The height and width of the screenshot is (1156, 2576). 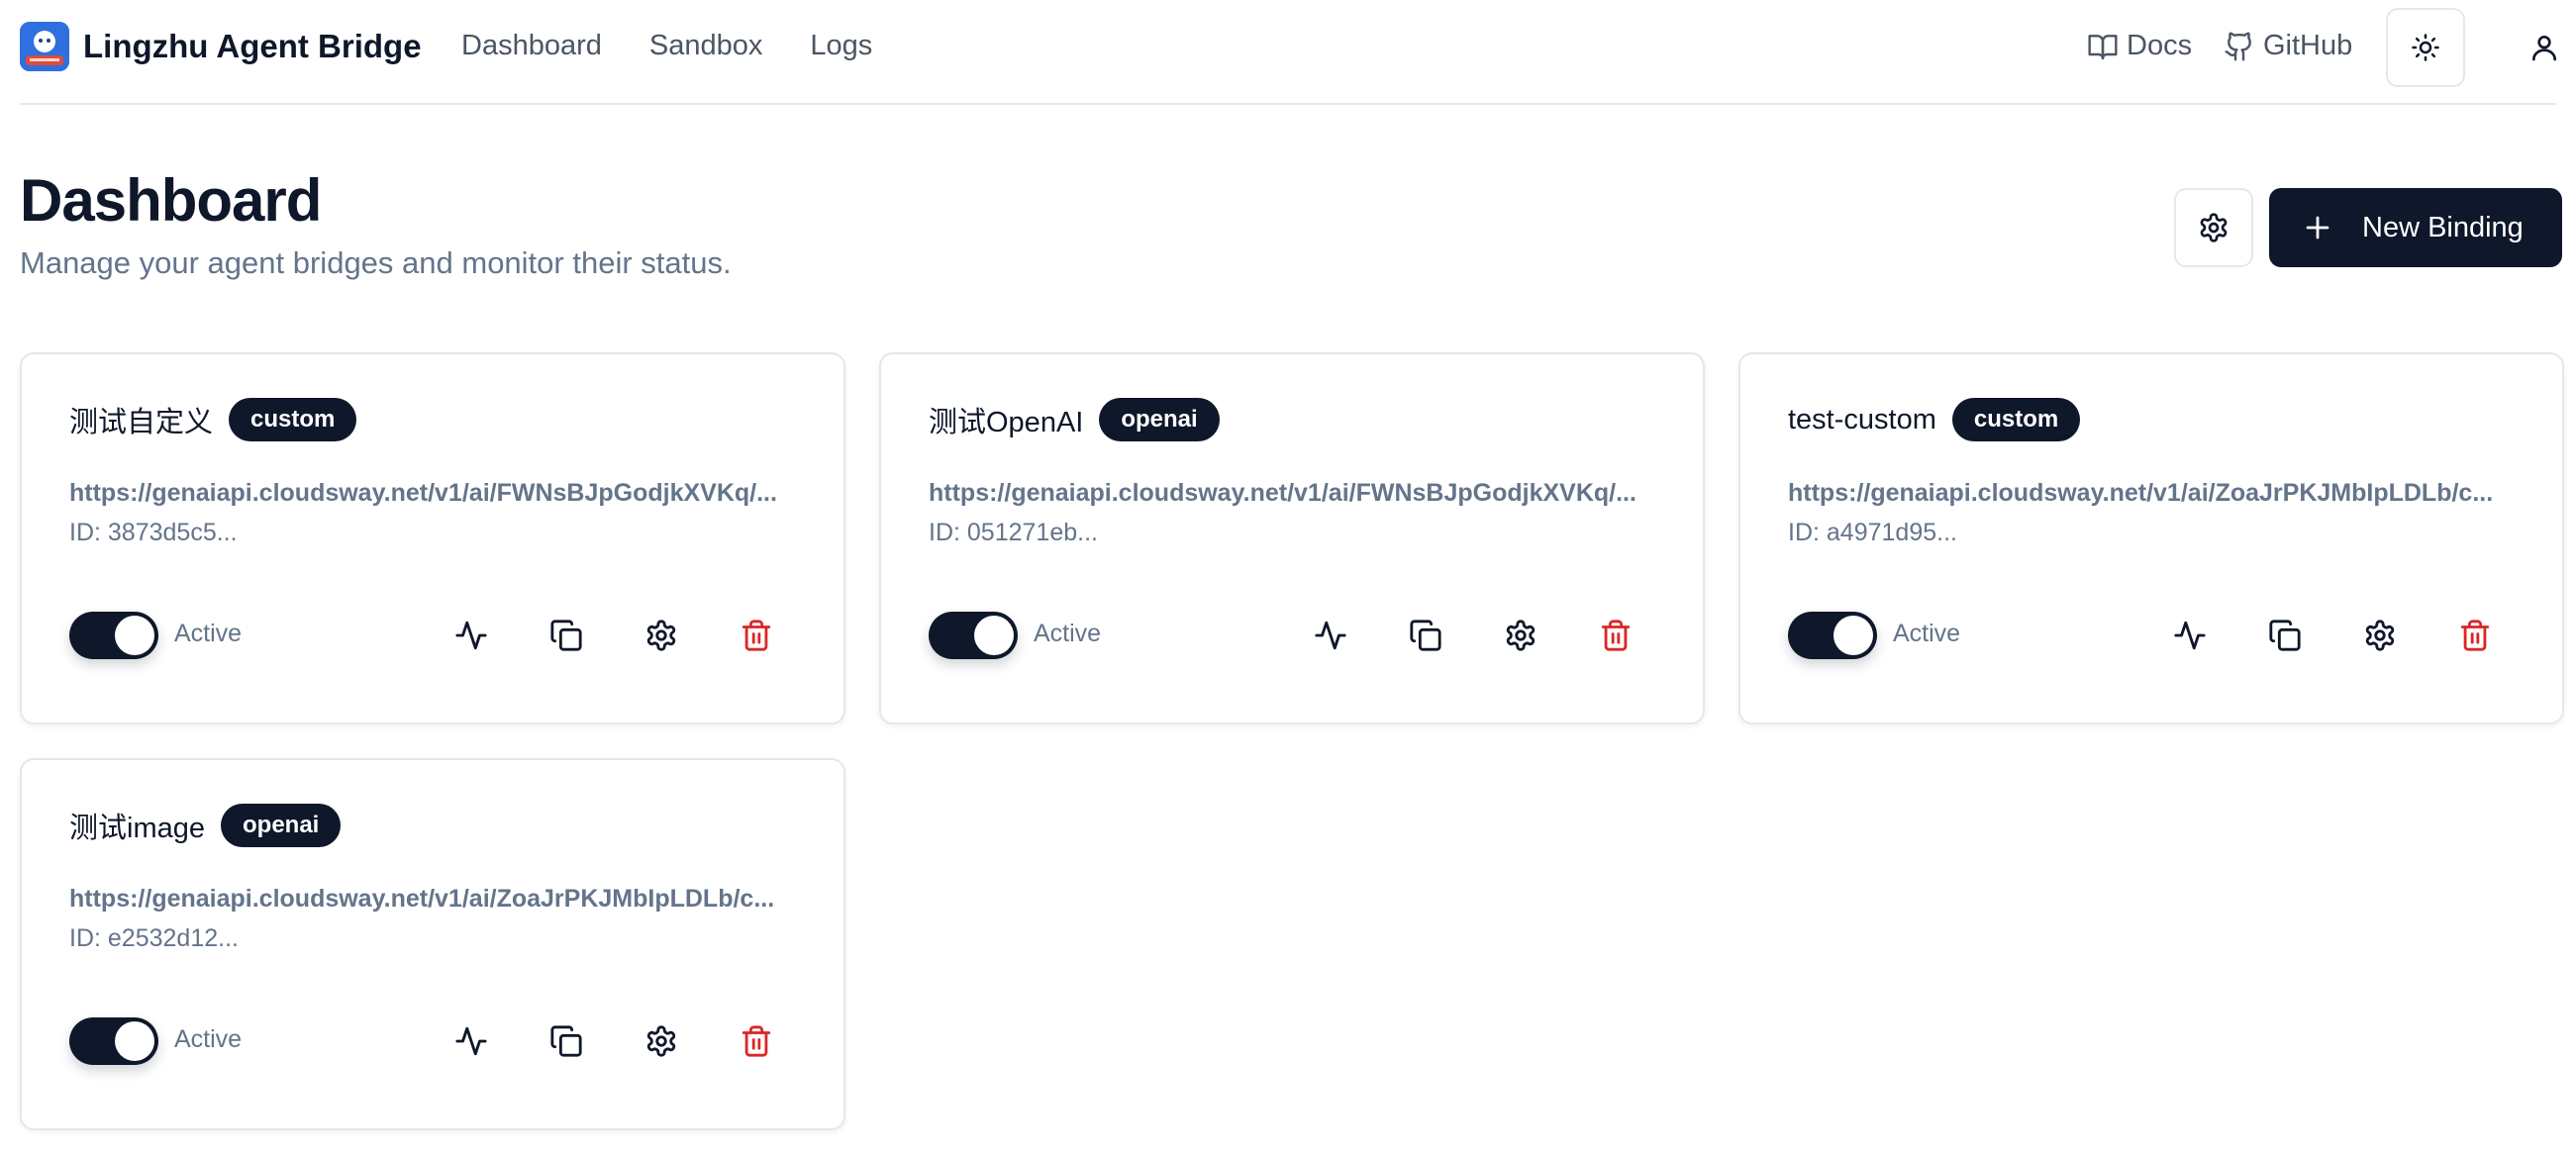 What do you see at coordinates (2308, 45) in the screenshot?
I see `github-label: GitHub` at bounding box center [2308, 45].